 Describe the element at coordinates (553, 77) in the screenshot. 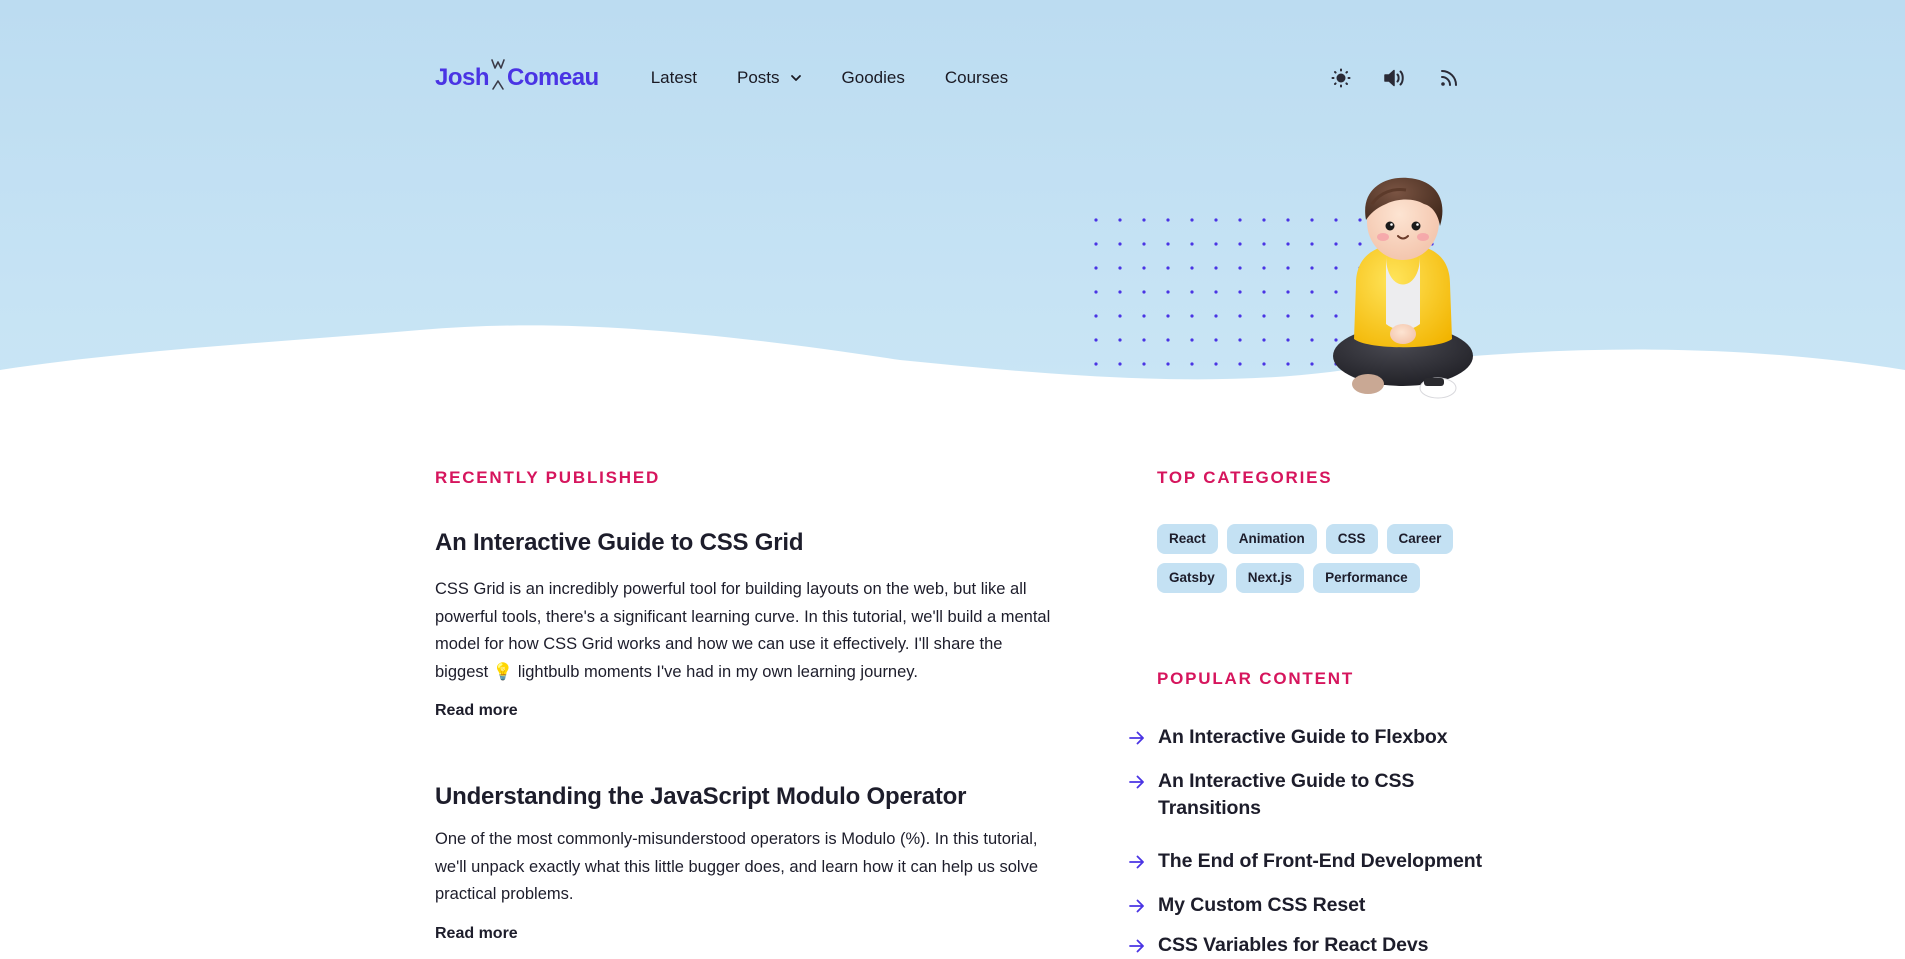

I see `logo-last-name: Comeau` at that location.